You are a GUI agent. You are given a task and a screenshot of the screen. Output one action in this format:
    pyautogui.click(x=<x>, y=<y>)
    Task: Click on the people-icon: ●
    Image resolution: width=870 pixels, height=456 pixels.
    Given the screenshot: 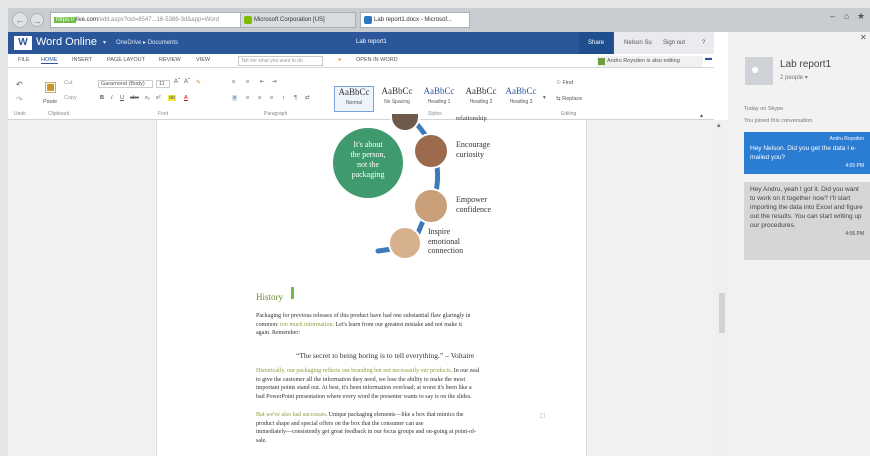 What is the action you would take?
    pyautogui.click(x=755, y=69)
    